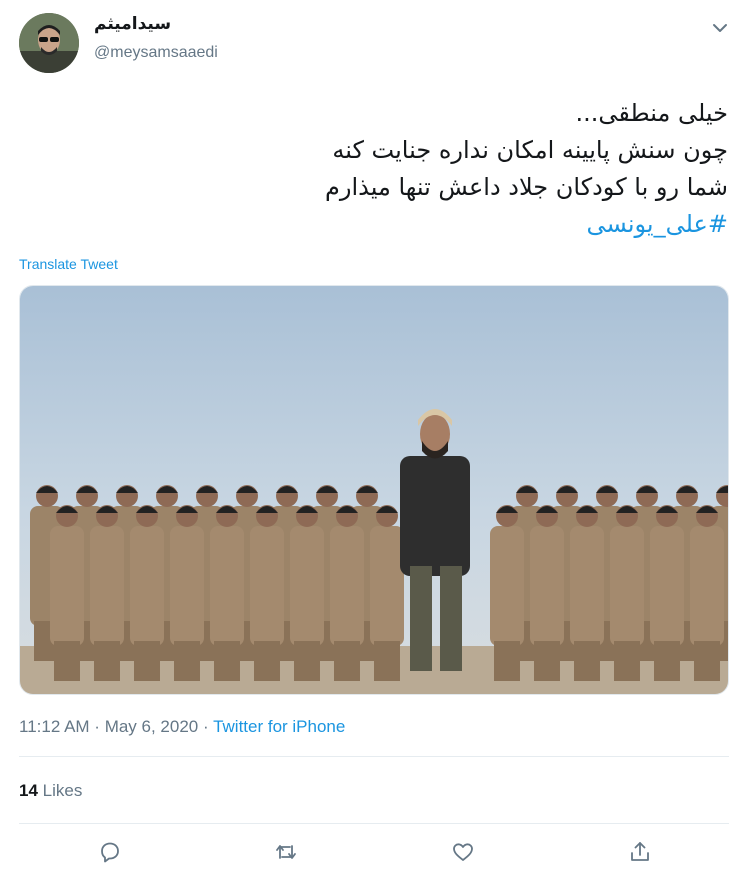 Image resolution: width=748 pixels, height=882 pixels. What do you see at coordinates (62, 790) in the screenshot?
I see `likes-label: Likes` at bounding box center [62, 790].